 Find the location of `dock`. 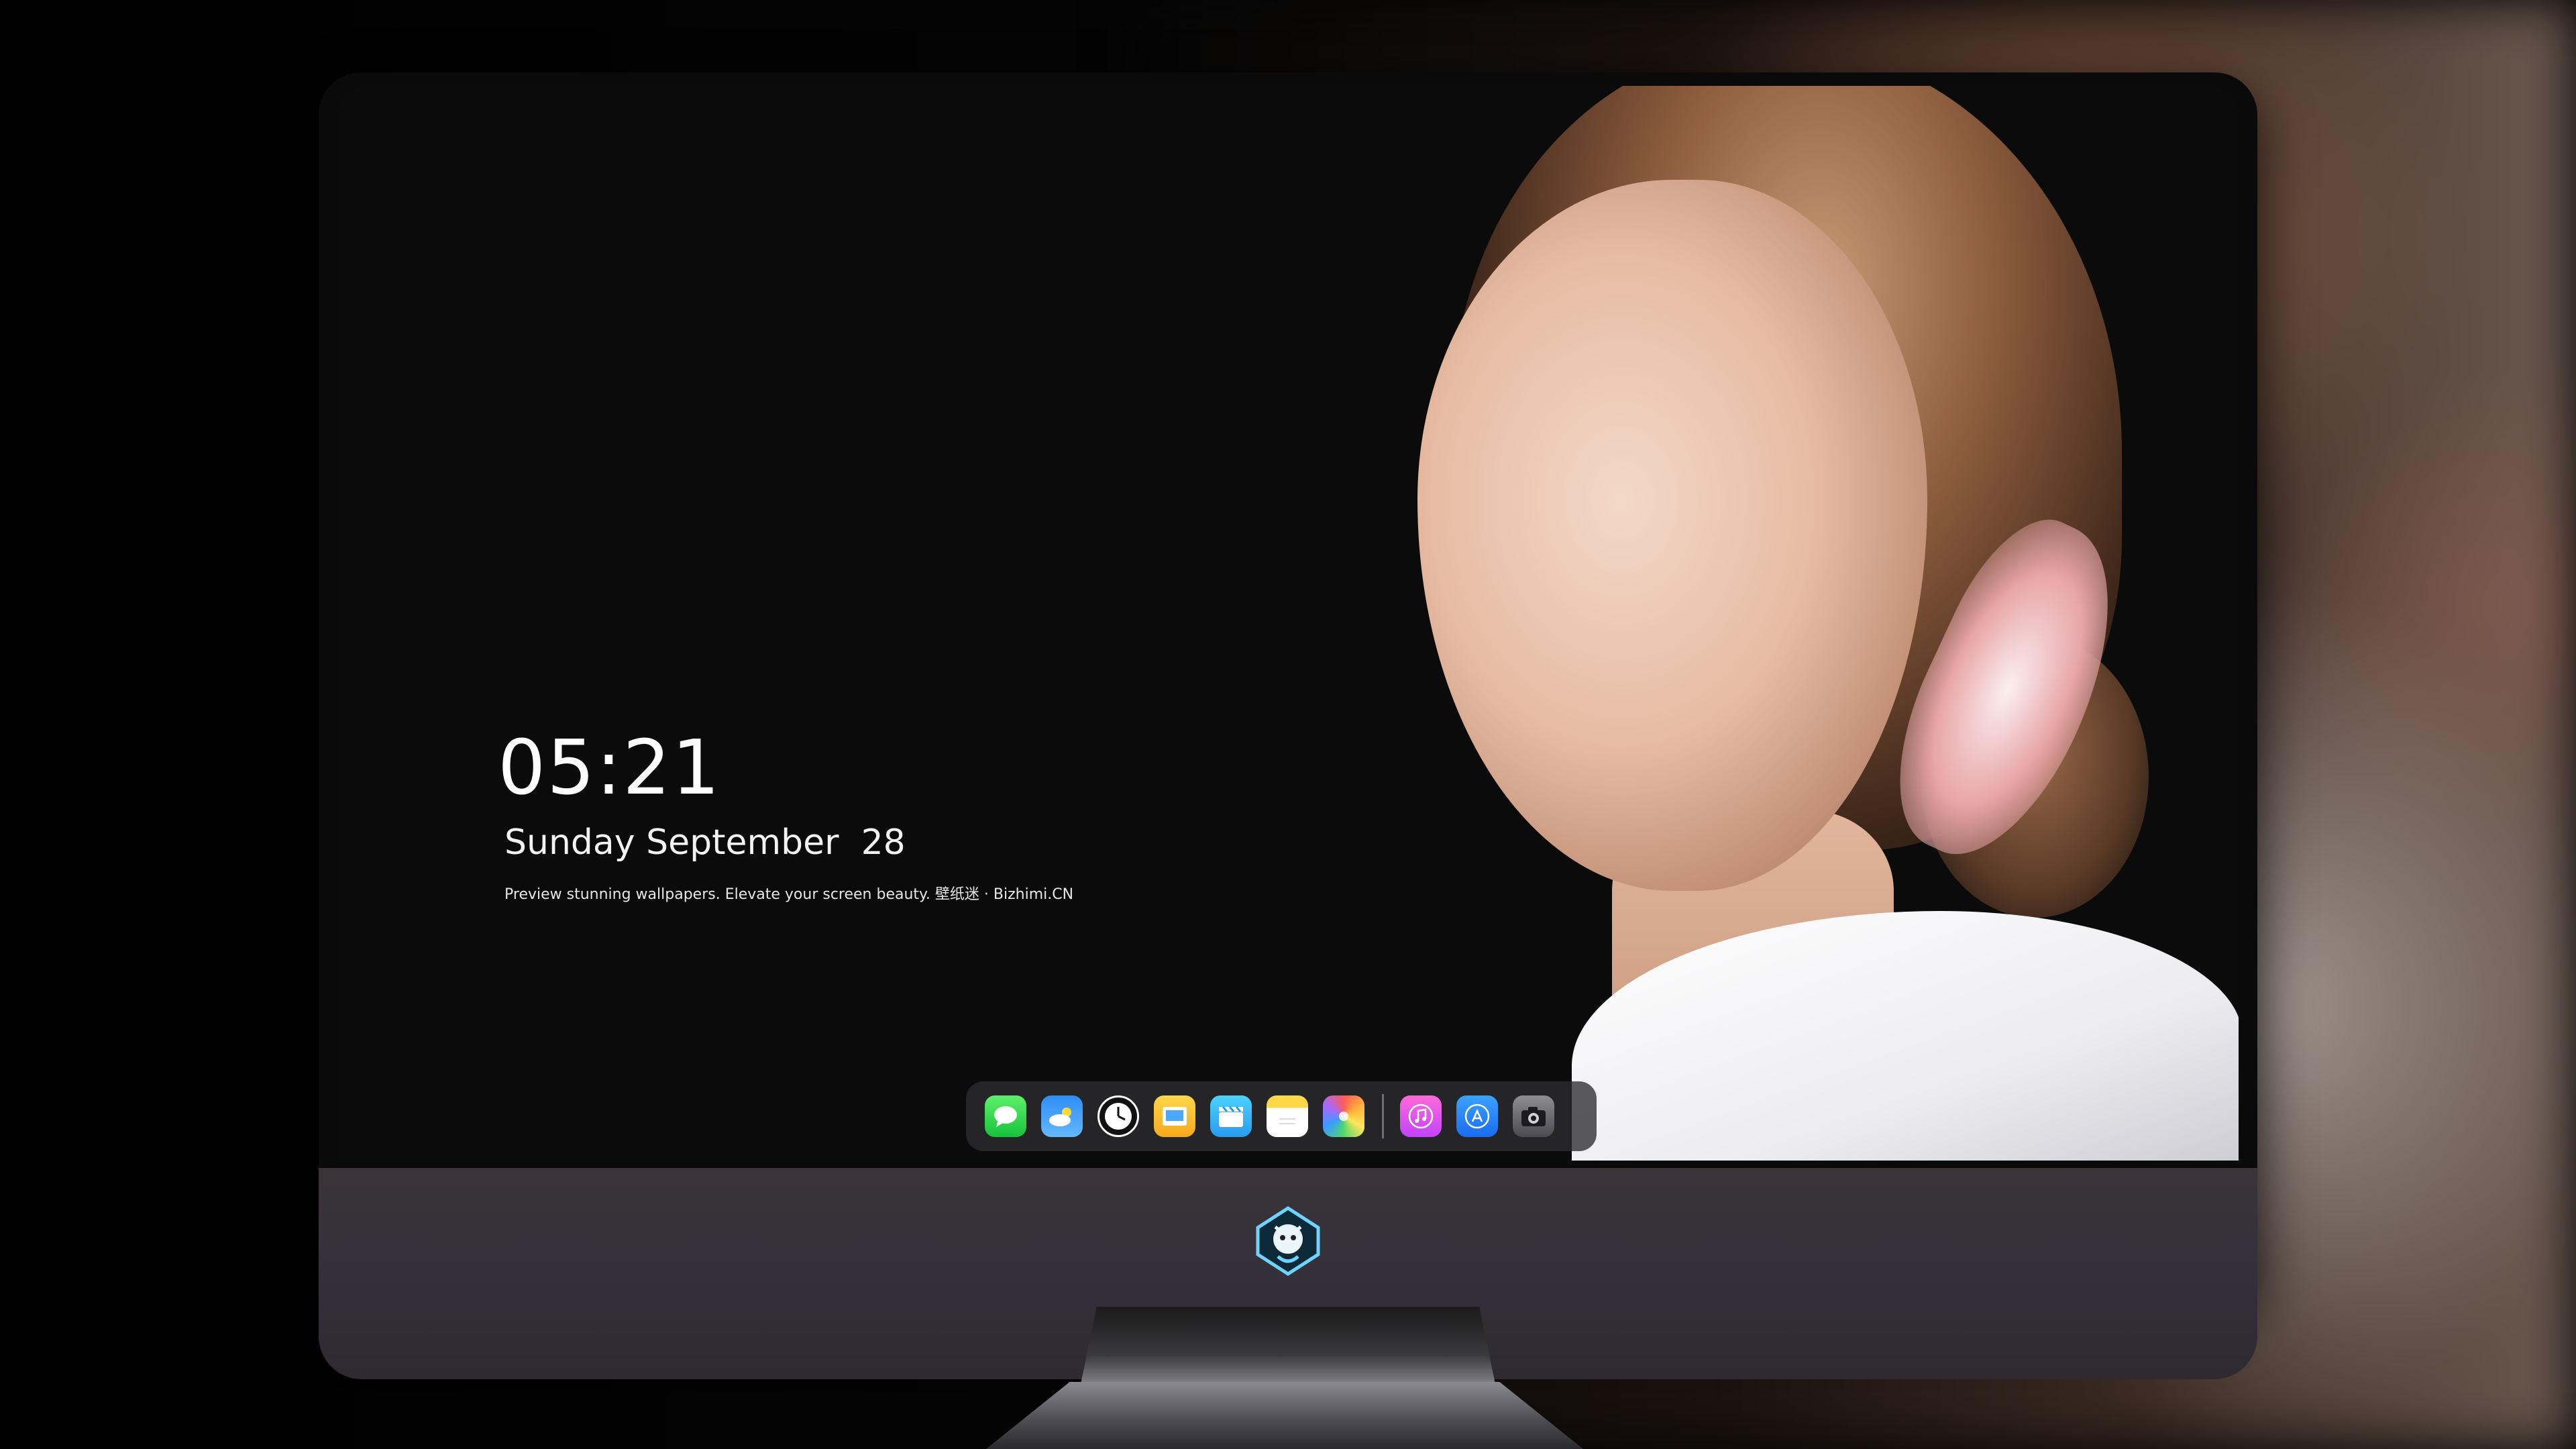

dock is located at coordinates (1281, 1116).